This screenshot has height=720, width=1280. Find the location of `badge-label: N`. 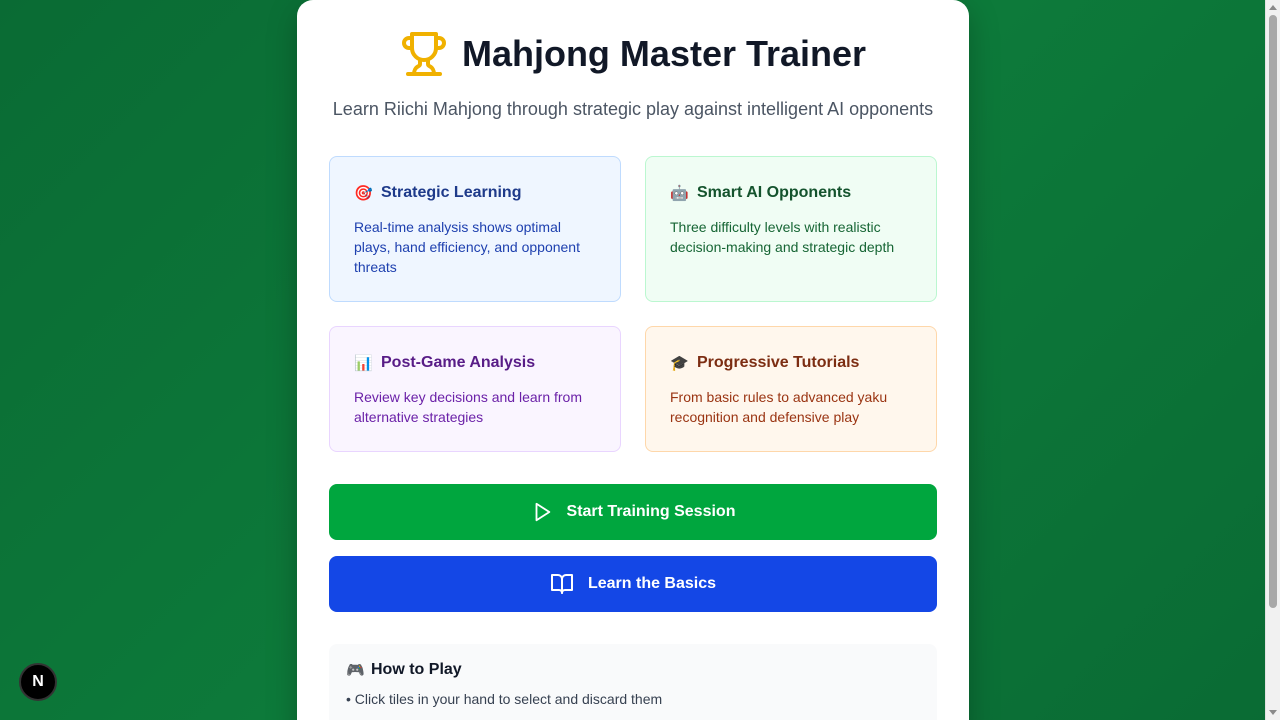

badge-label: N is located at coordinates (38, 681).